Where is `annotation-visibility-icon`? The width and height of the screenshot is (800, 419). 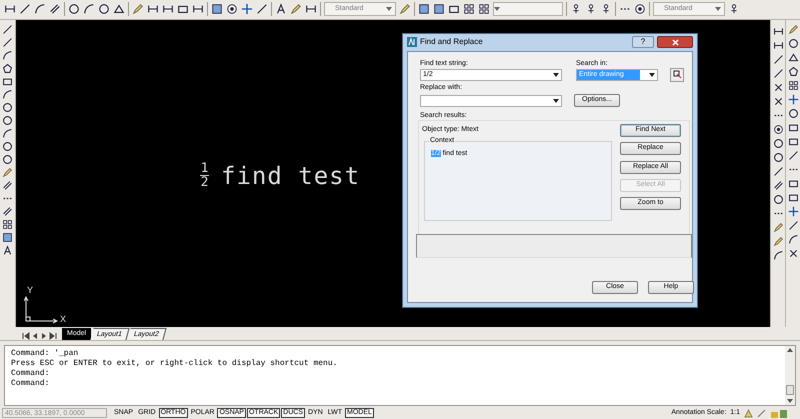 annotation-visibility-icon is located at coordinates (748, 413).